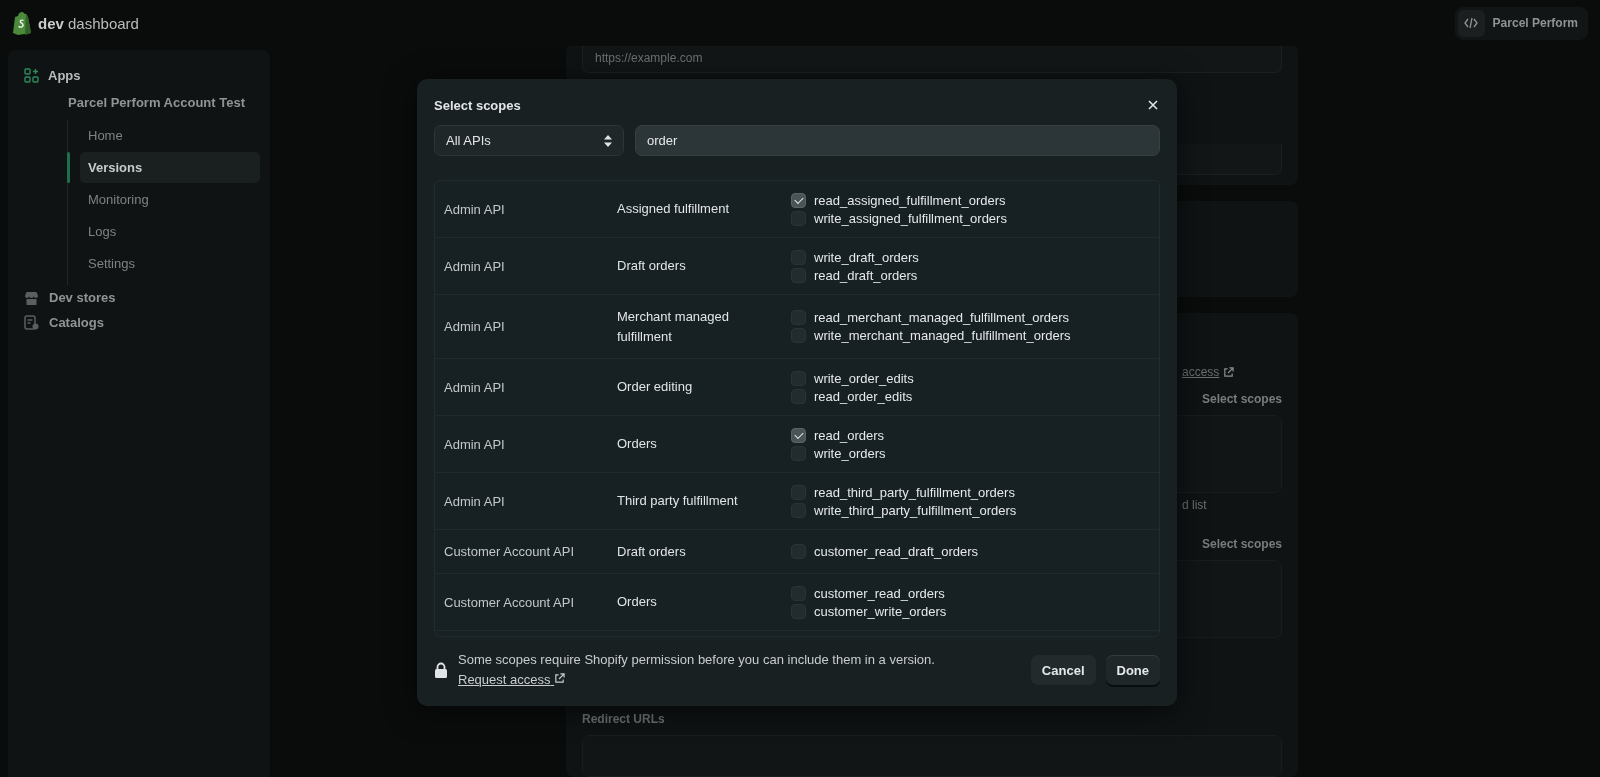  Describe the element at coordinates (915, 510) in the screenshot. I see `scope-label: write_third_party_fulfillment_orders` at that location.